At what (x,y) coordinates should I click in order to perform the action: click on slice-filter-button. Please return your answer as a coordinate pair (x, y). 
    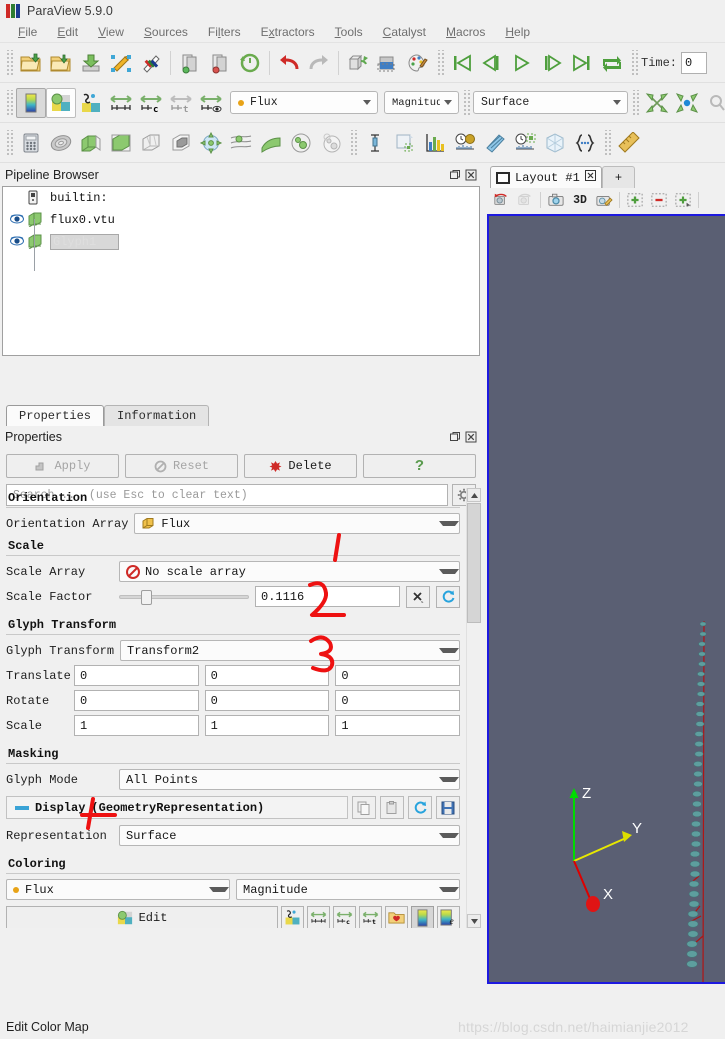
    Looking at the image, I should click on (121, 143).